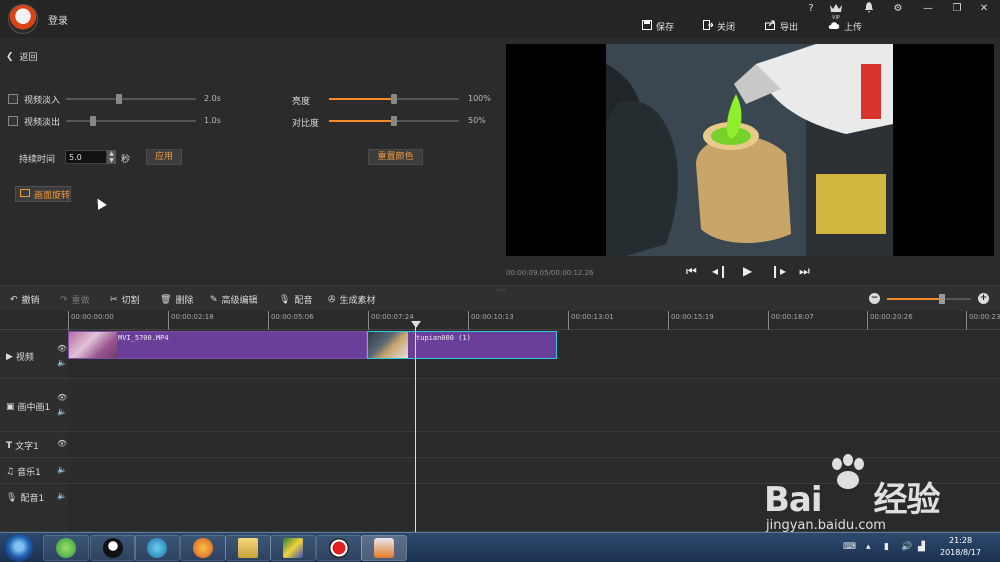  I want to click on save-button: 保存, so click(658, 26).